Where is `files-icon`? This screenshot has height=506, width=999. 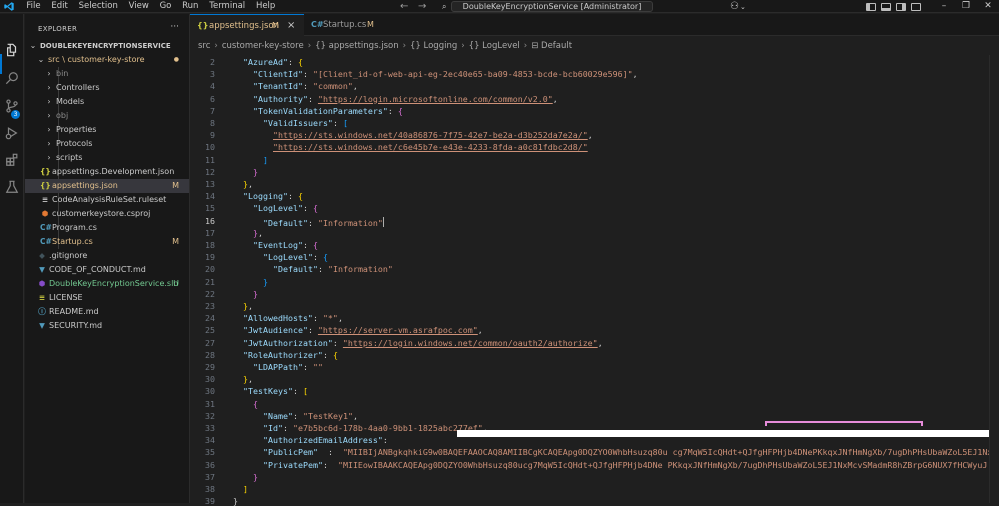
files-icon is located at coordinates (12, 50).